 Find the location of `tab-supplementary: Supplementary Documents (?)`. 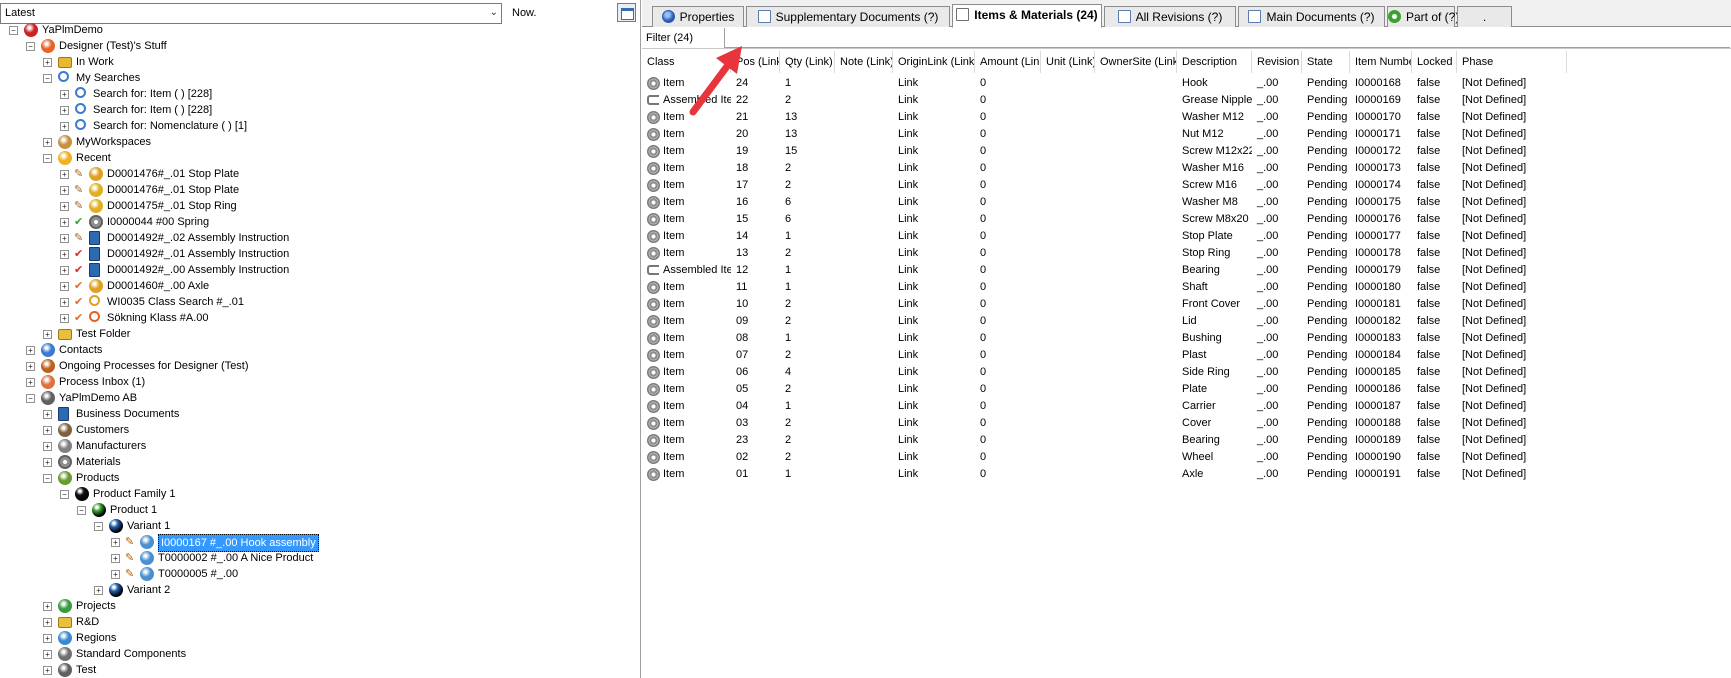

tab-supplementary: Supplementary Documents (?) is located at coordinates (848, 16).